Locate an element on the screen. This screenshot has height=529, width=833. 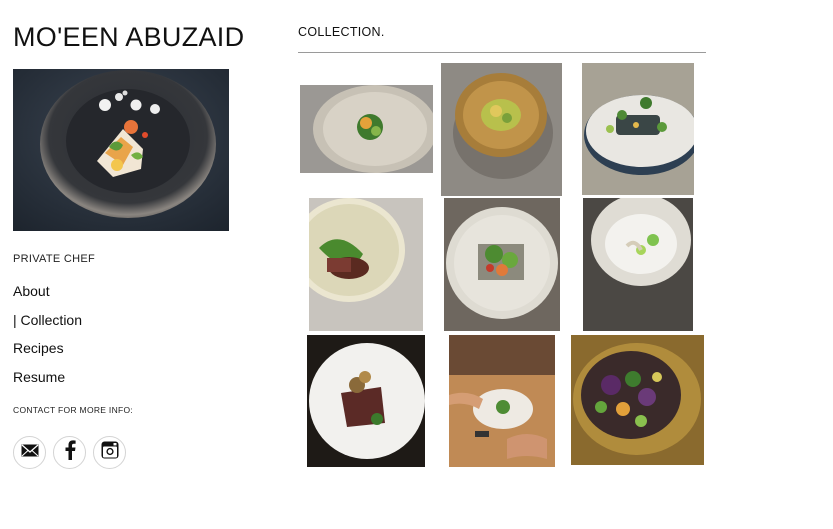
facebook-link is located at coordinates (69, 452).